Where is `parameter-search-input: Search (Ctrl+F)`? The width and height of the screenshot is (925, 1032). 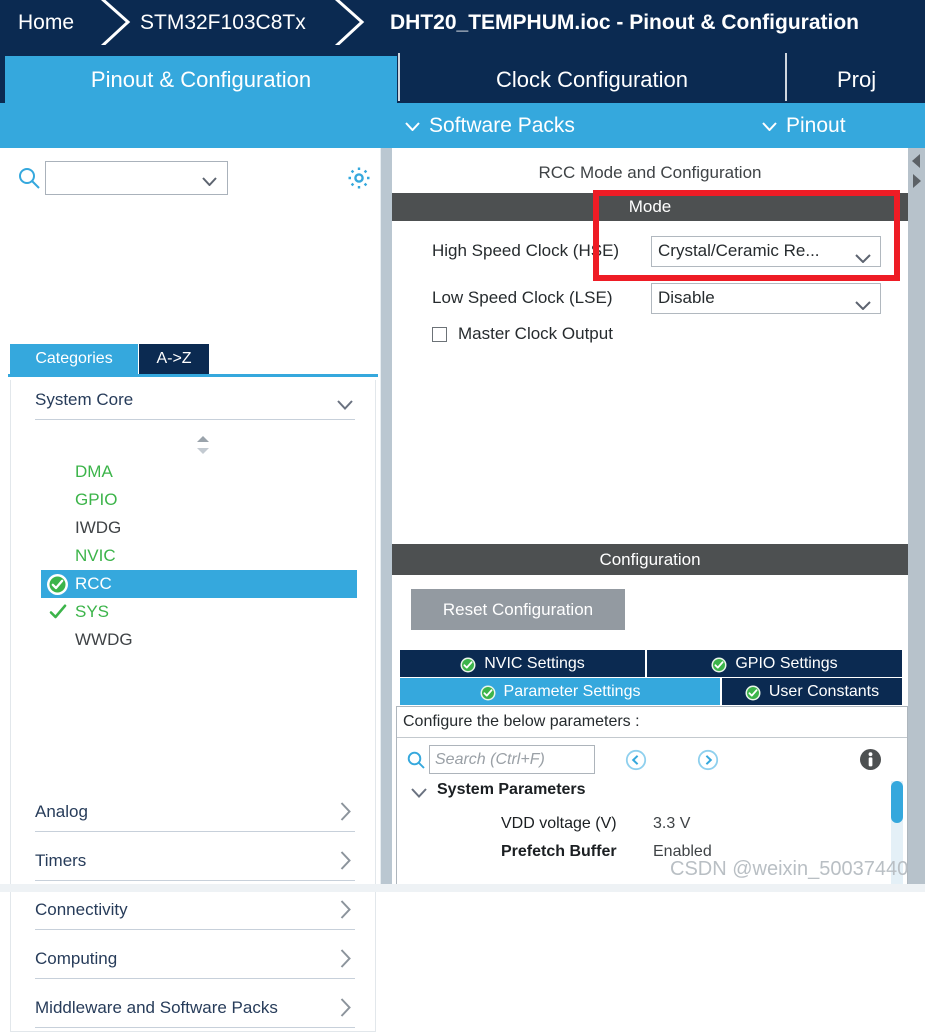 parameter-search-input: Search (Ctrl+F) is located at coordinates (512, 759).